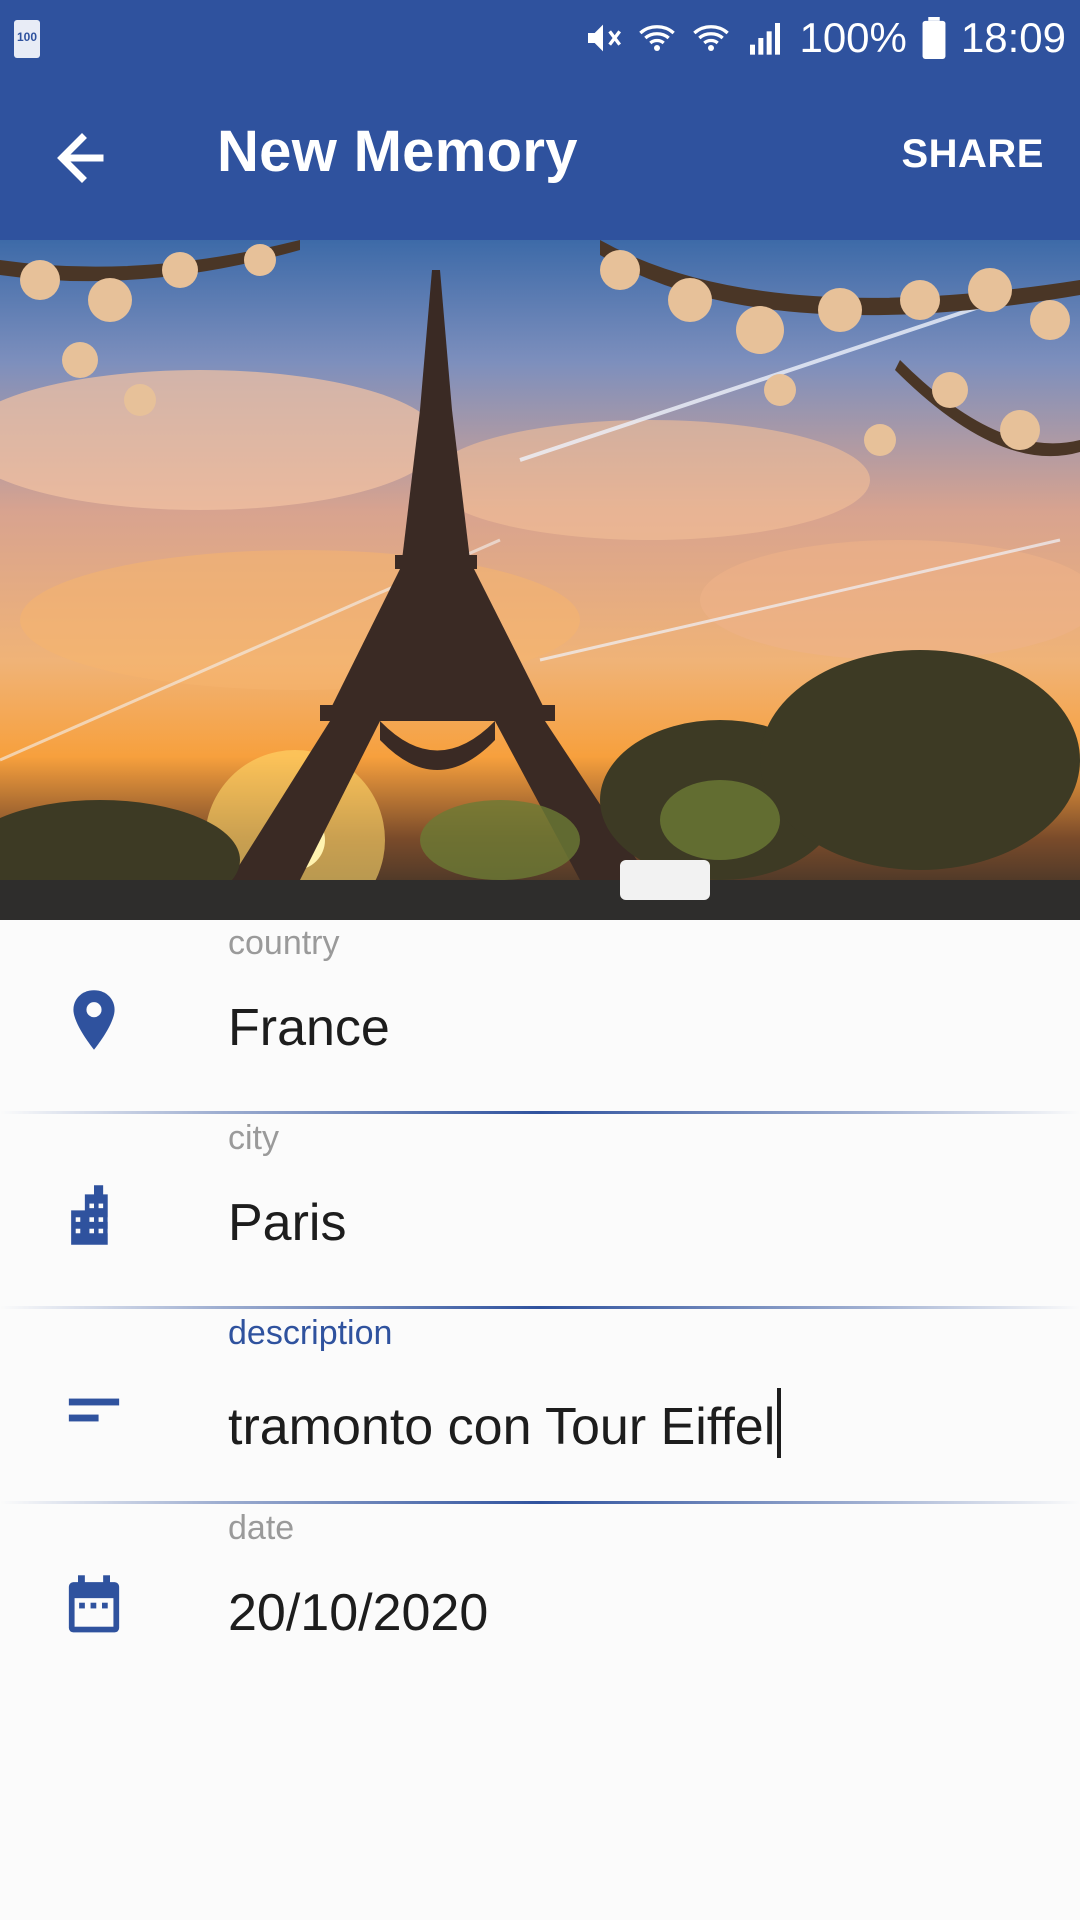  What do you see at coordinates (540, 1112) in the screenshot?
I see `country-underline` at bounding box center [540, 1112].